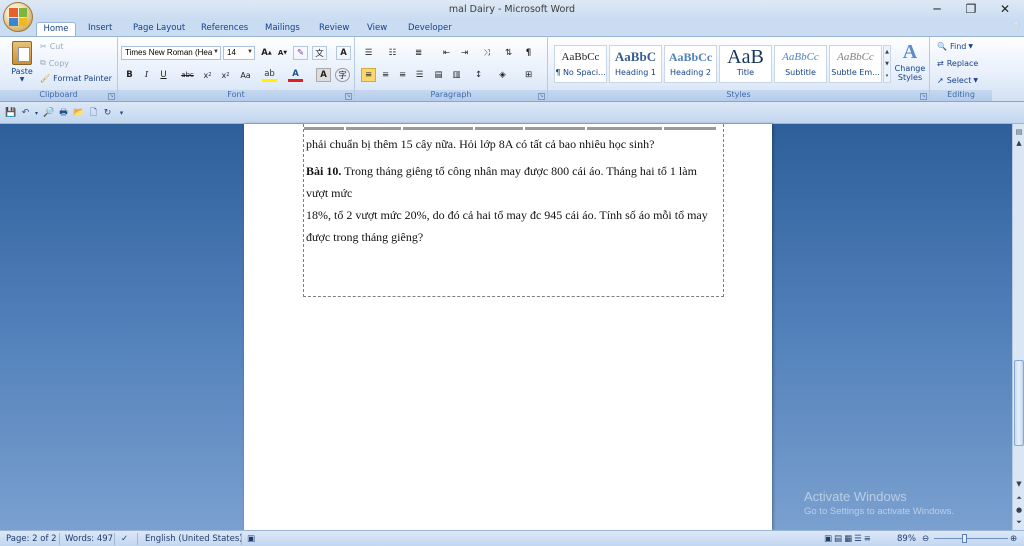  Describe the element at coordinates (10, 113) in the screenshot. I see `save-icon: 💾` at that location.